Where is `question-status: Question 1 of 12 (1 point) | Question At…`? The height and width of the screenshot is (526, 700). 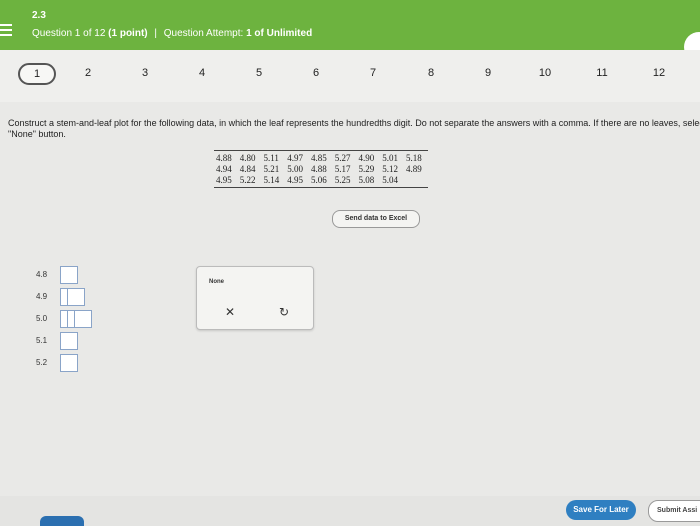 question-status: Question 1 of 12 (1 point) | Question At… is located at coordinates (172, 33).